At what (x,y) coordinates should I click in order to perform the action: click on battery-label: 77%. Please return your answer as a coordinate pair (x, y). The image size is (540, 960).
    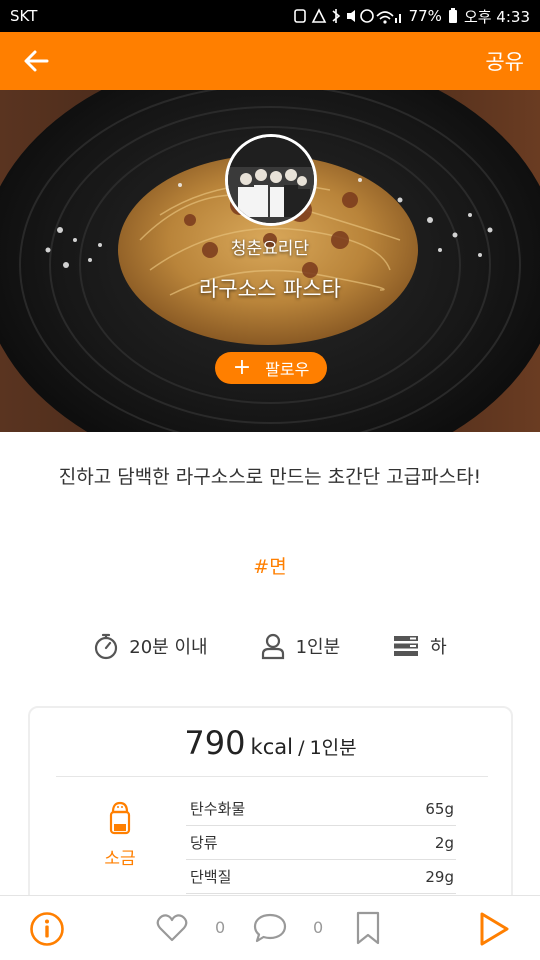
    Looking at the image, I should click on (425, 16).